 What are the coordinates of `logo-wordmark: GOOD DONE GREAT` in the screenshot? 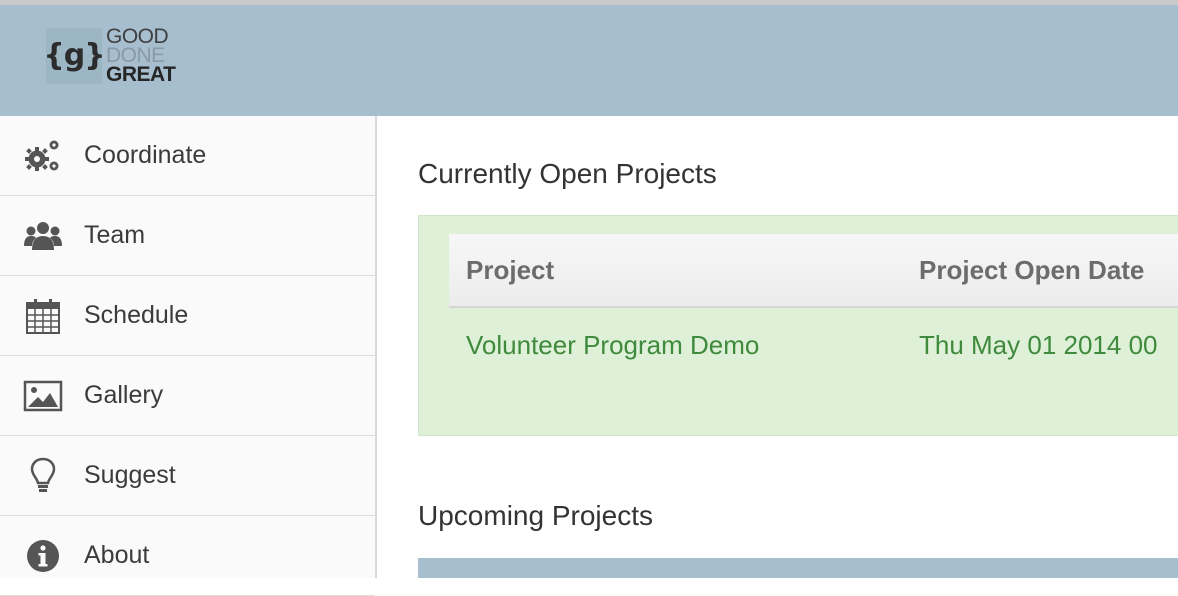 It's located at (141, 56).